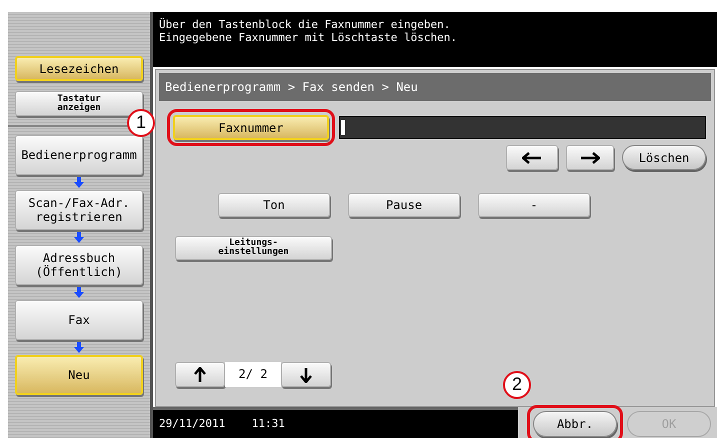 The width and height of the screenshot is (717, 438). What do you see at coordinates (274, 205) in the screenshot?
I see `key-button: Ton` at bounding box center [274, 205].